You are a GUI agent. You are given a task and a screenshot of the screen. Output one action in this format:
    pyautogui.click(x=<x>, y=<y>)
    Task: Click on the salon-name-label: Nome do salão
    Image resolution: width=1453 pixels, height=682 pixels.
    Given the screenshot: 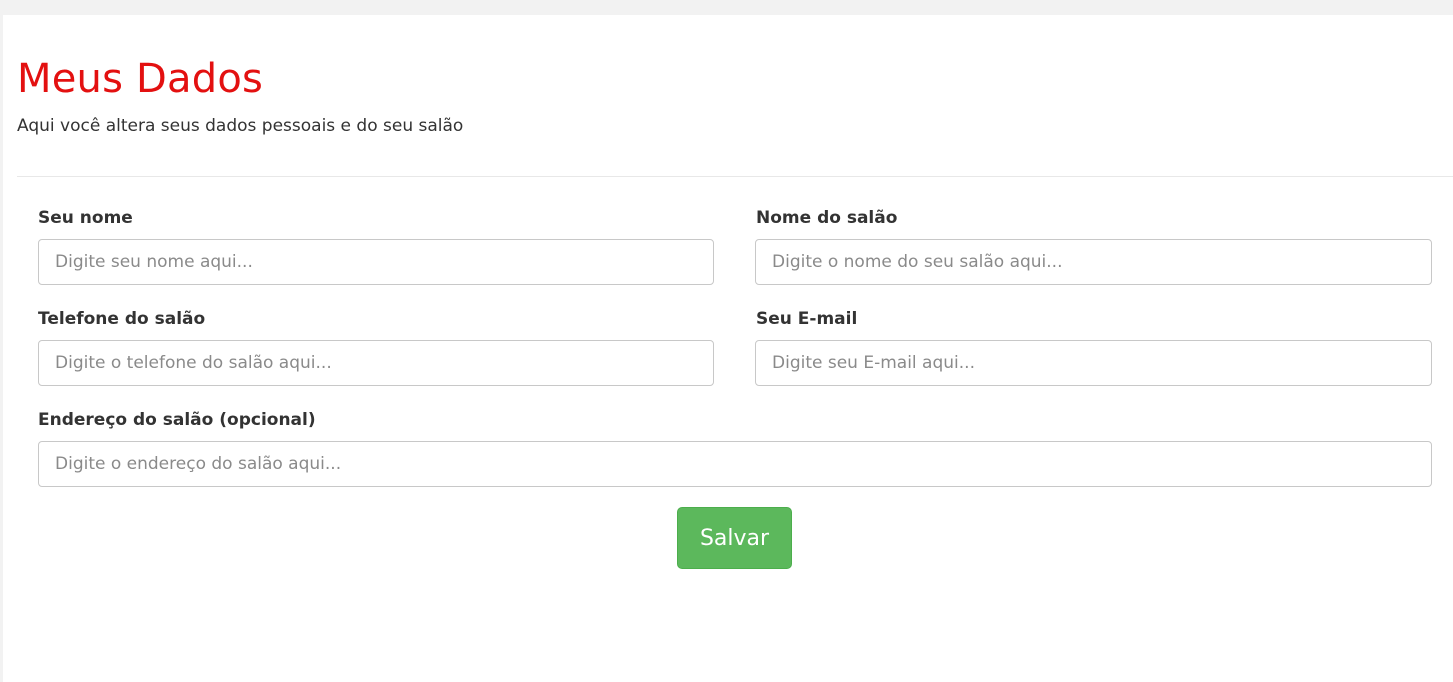 What is the action you would take?
    pyautogui.click(x=827, y=218)
    